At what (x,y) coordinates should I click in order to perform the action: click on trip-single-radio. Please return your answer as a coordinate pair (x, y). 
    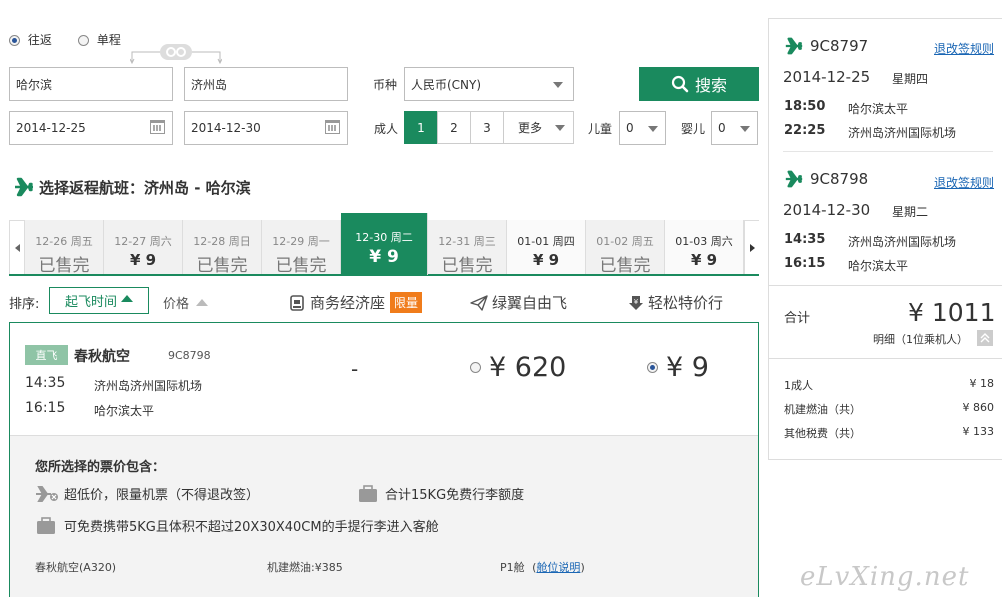
    Looking at the image, I should click on (83, 40).